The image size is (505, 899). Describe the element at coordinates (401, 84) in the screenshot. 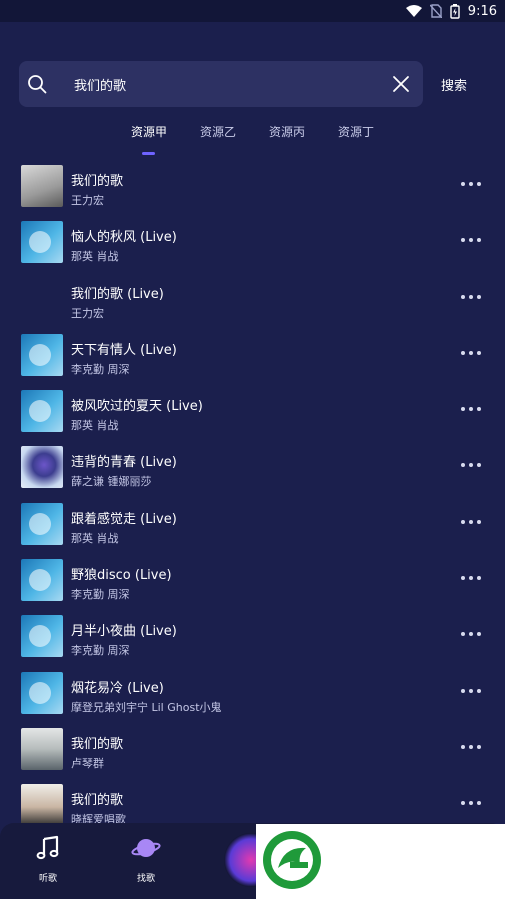

I see `close-icon` at that location.